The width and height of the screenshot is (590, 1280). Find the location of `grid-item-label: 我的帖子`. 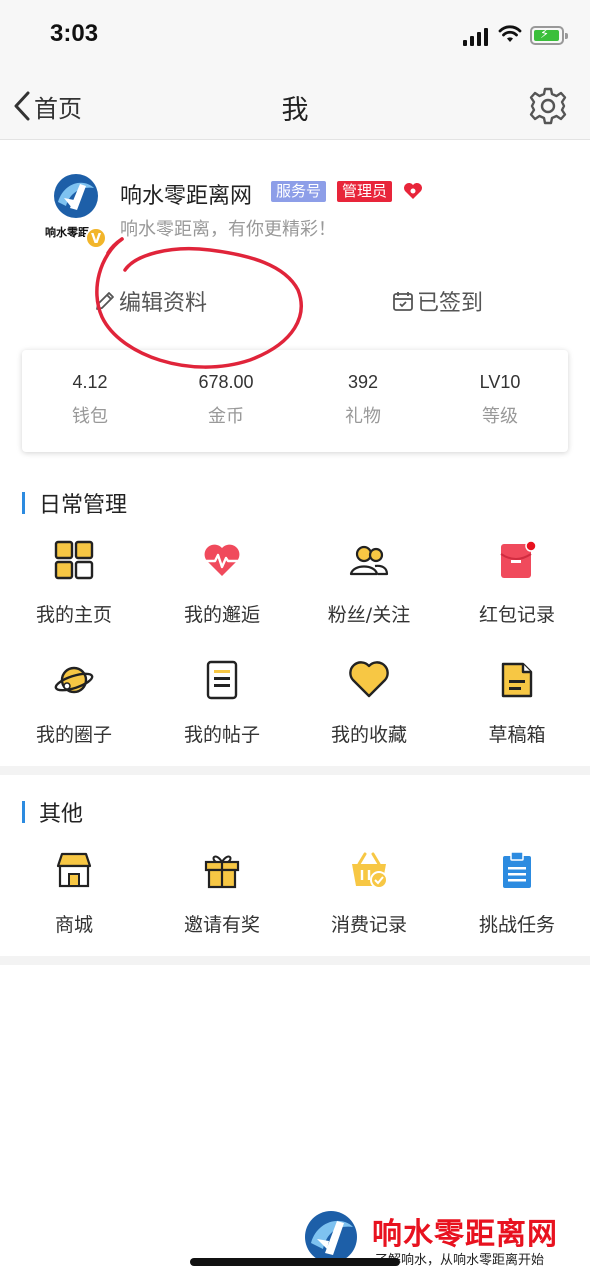

grid-item-label: 我的帖子 is located at coordinates (221, 735).